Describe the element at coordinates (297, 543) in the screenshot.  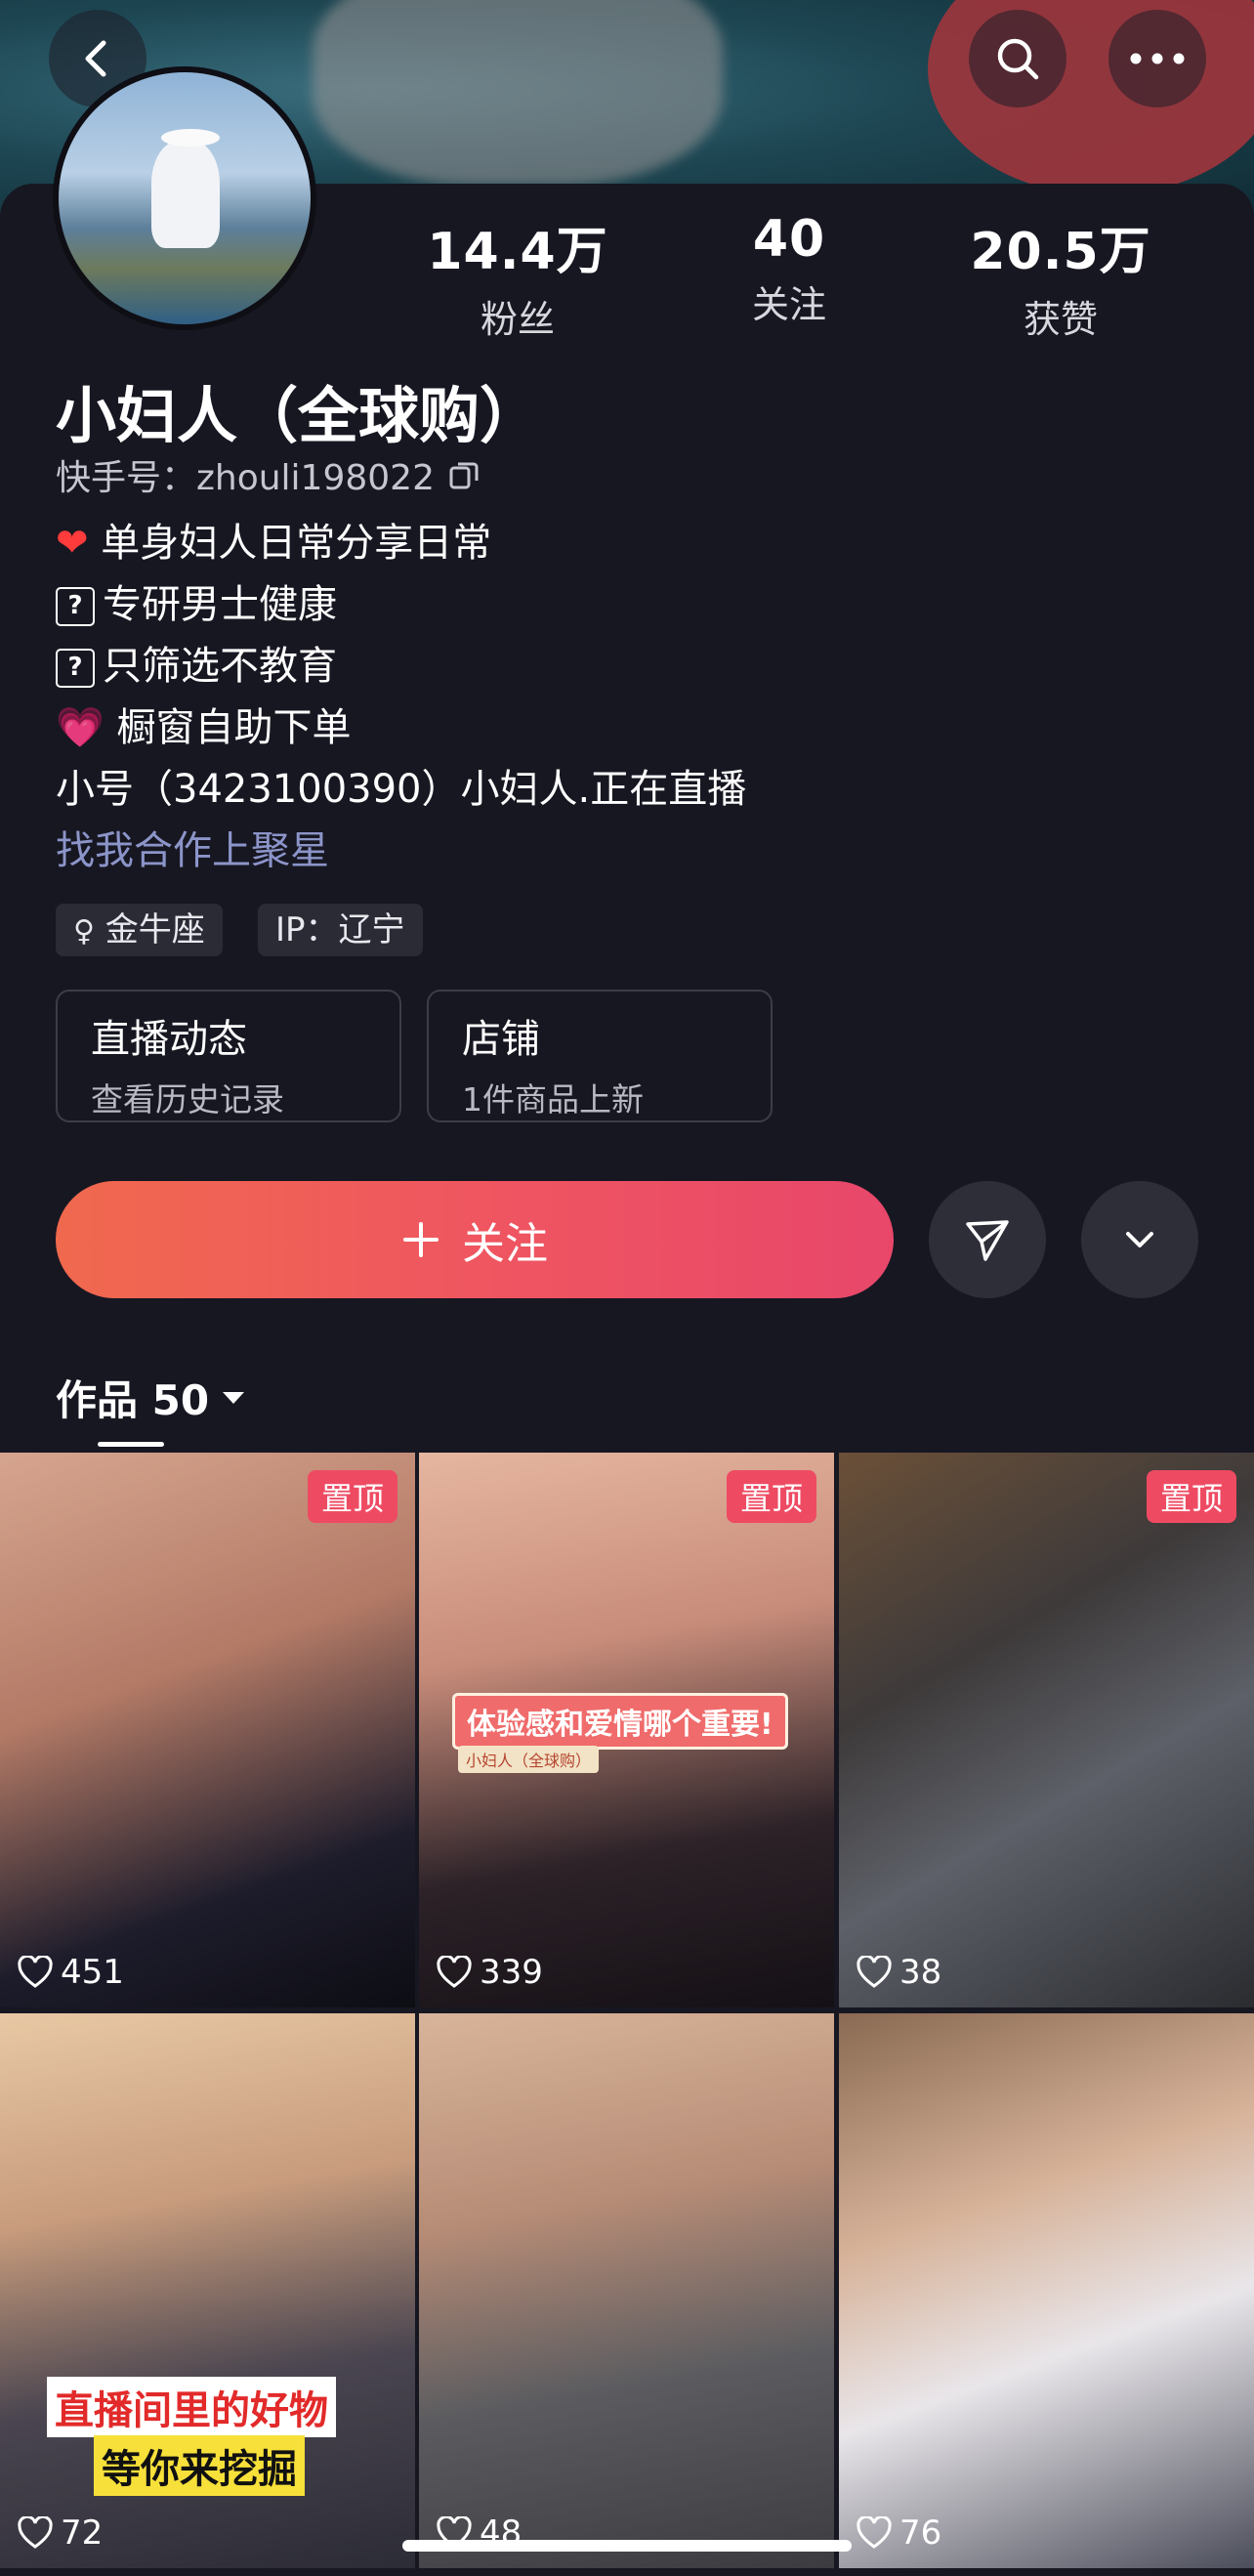
I see `bio-text: 单身妇人日常分享日常` at that location.